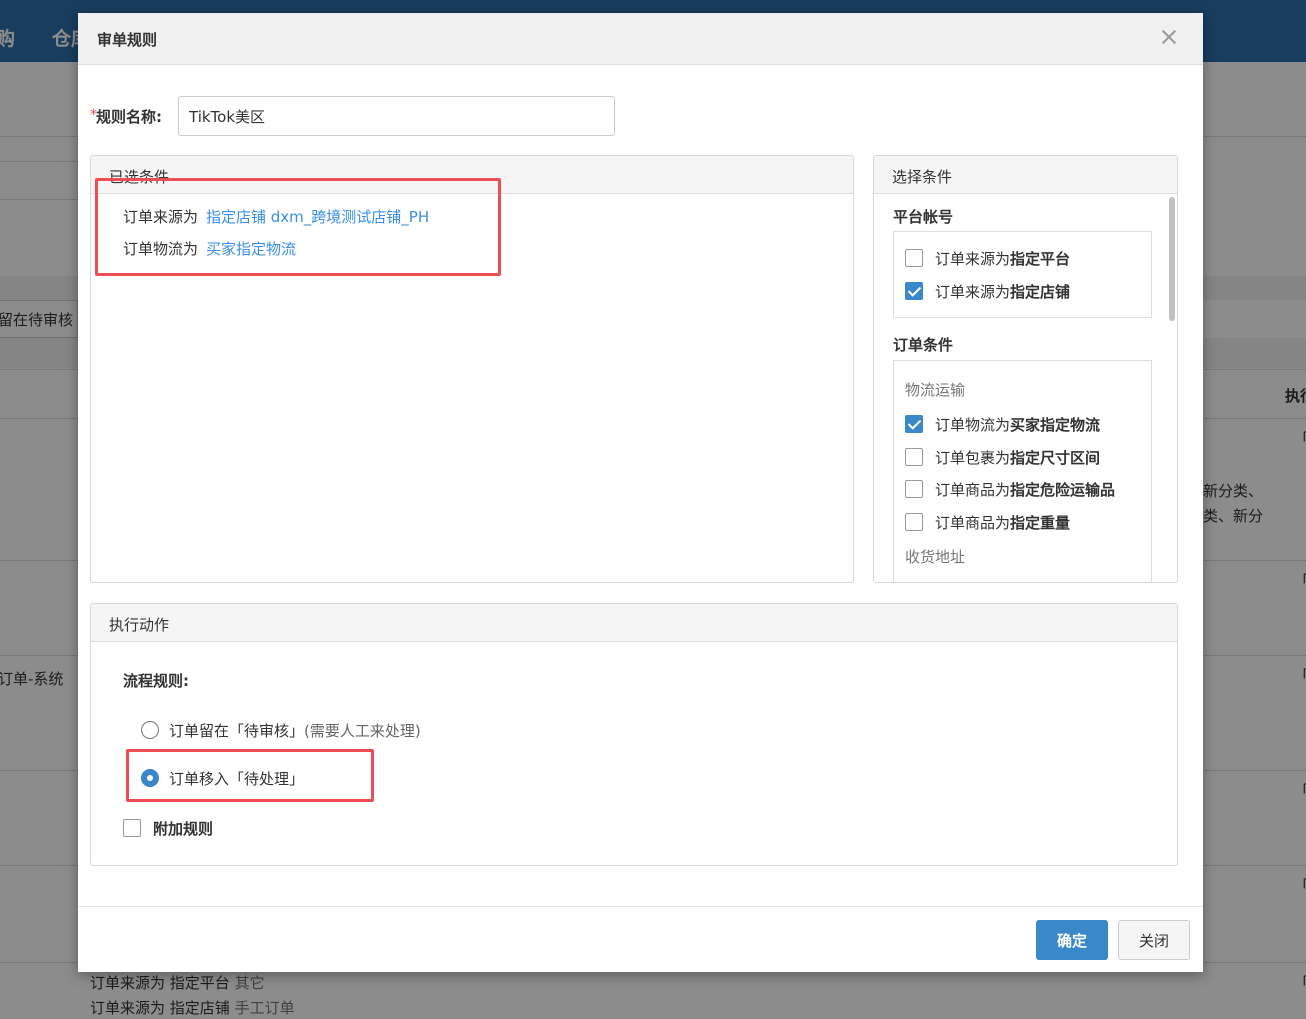 This screenshot has height=1019, width=1306. I want to click on group-title-order: 订单条件, so click(923, 345).